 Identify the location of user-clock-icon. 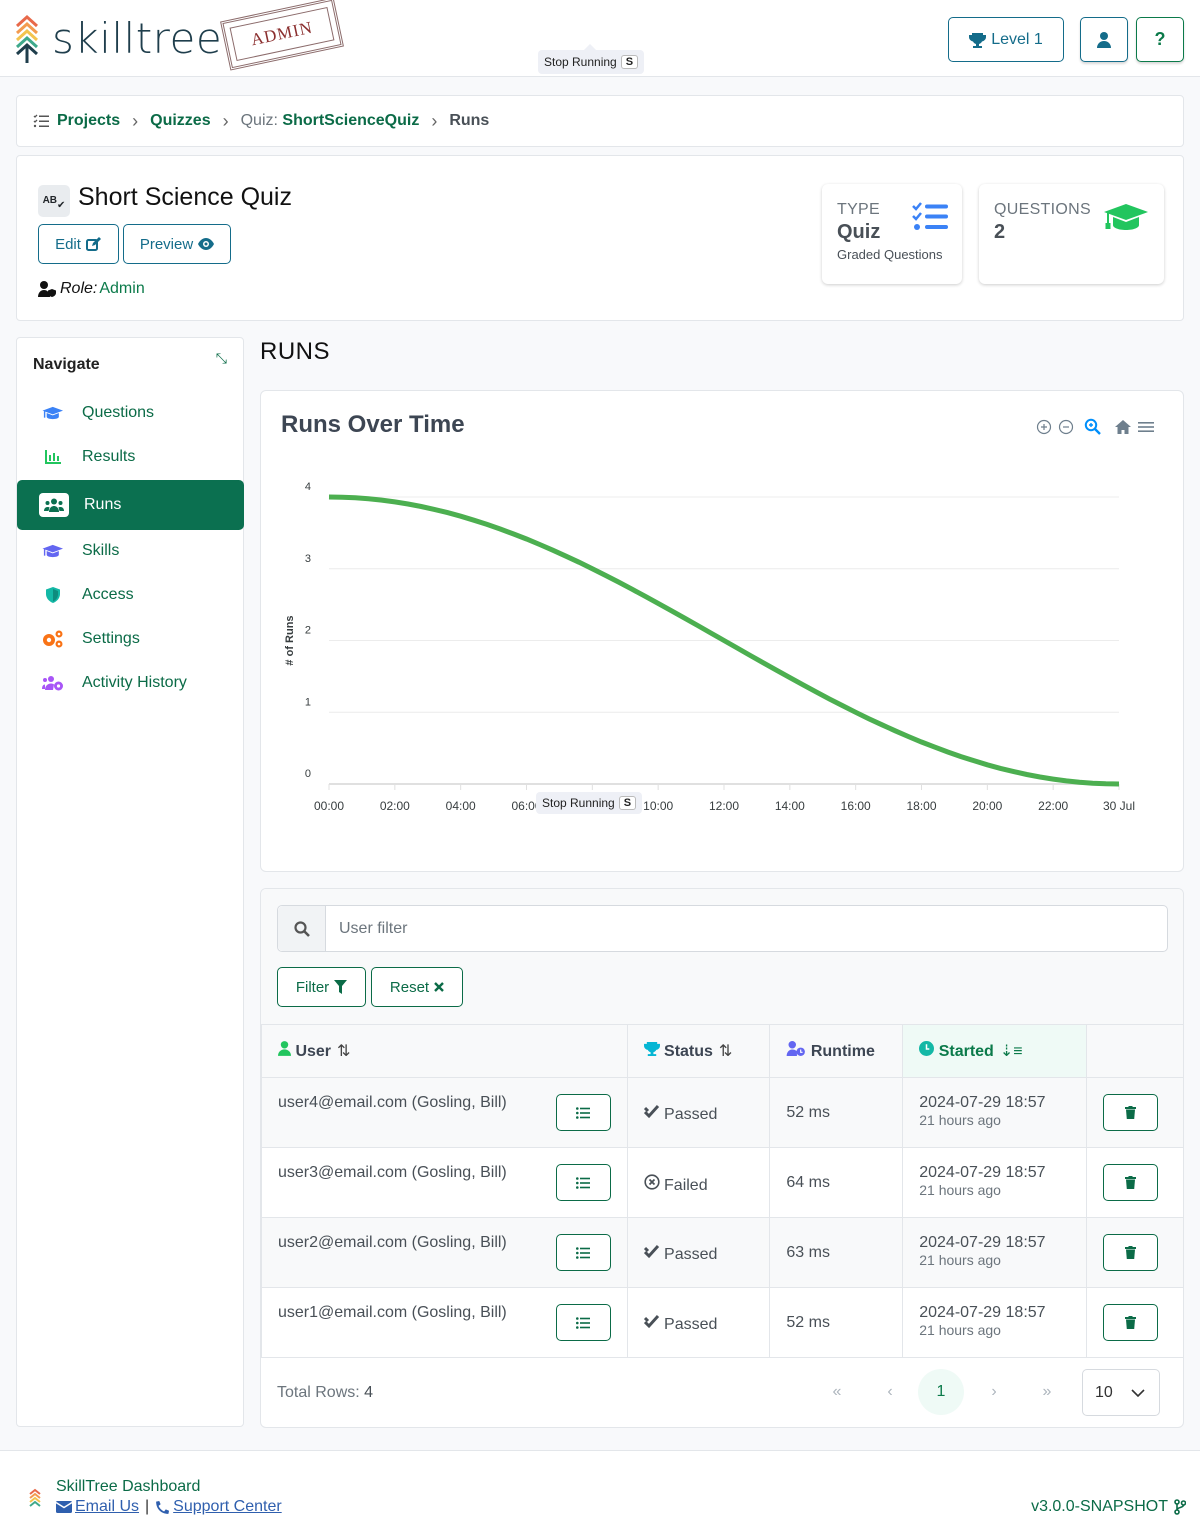
(796, 1048).